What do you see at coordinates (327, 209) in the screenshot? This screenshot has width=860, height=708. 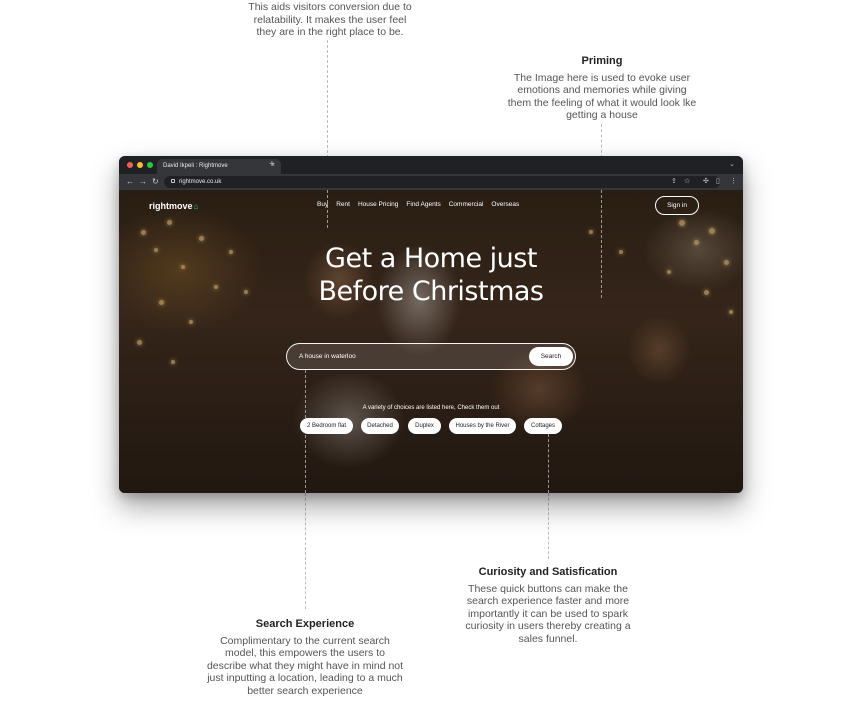 I see `connector-relatability-inner` at bounding box center [327, 209].